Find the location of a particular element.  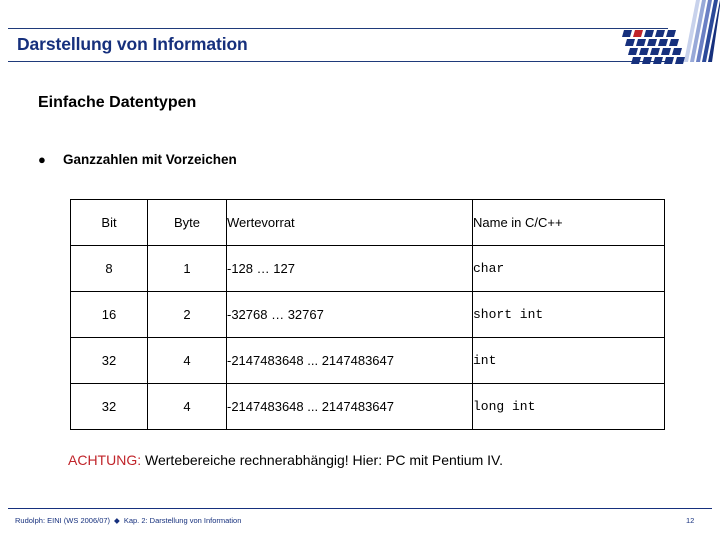

header-rule-top is located at coordinates (338, 28).